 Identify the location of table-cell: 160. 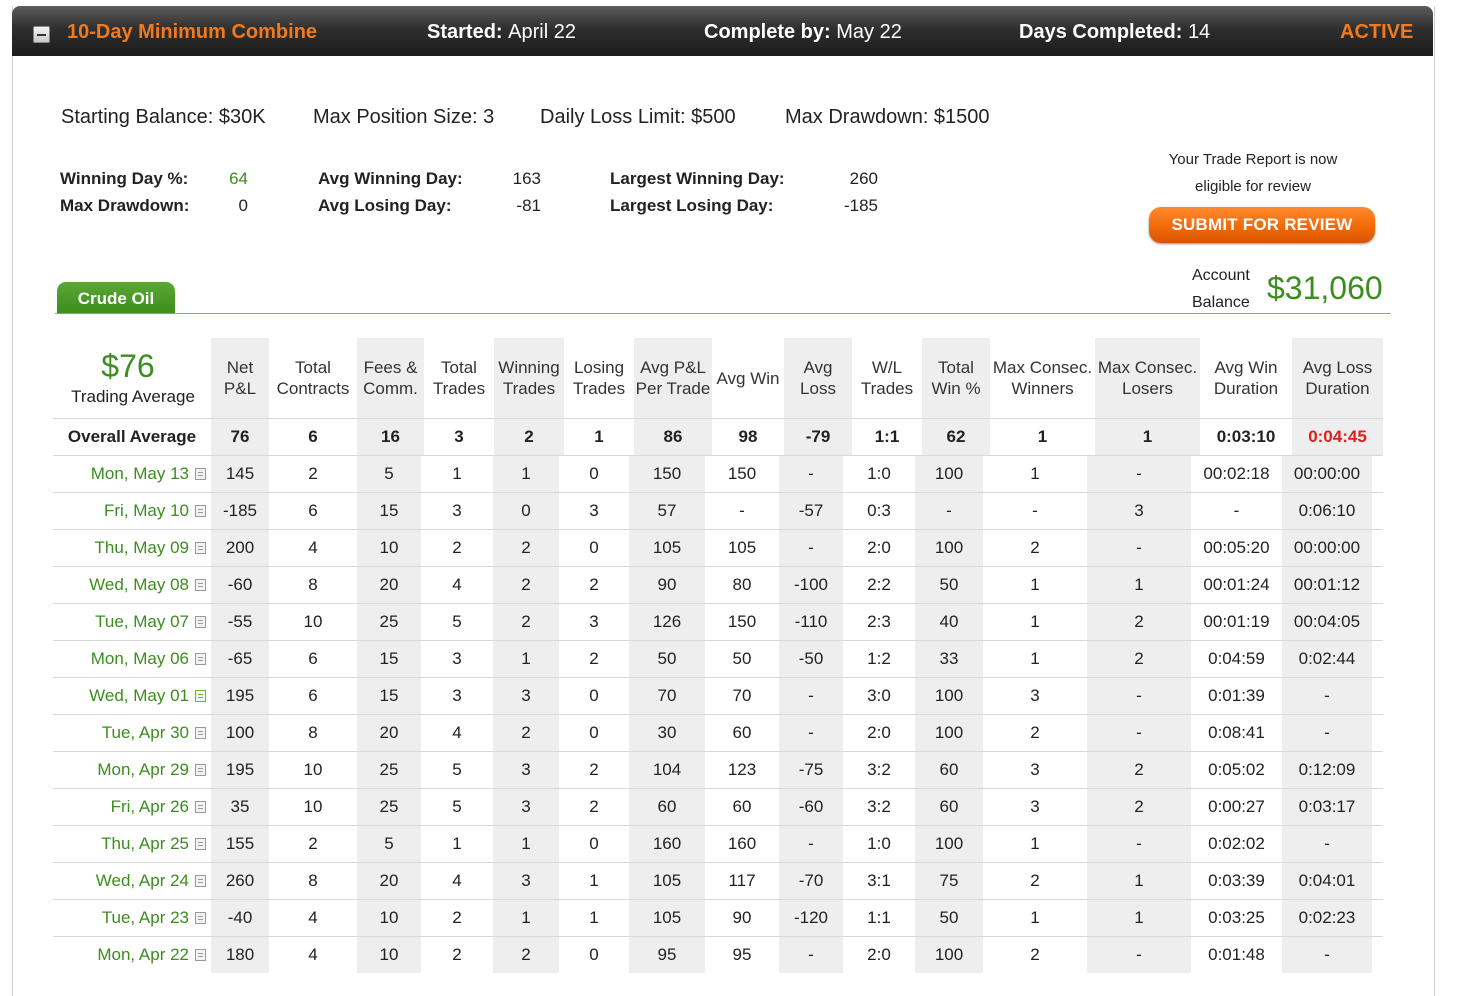
(667, 843).